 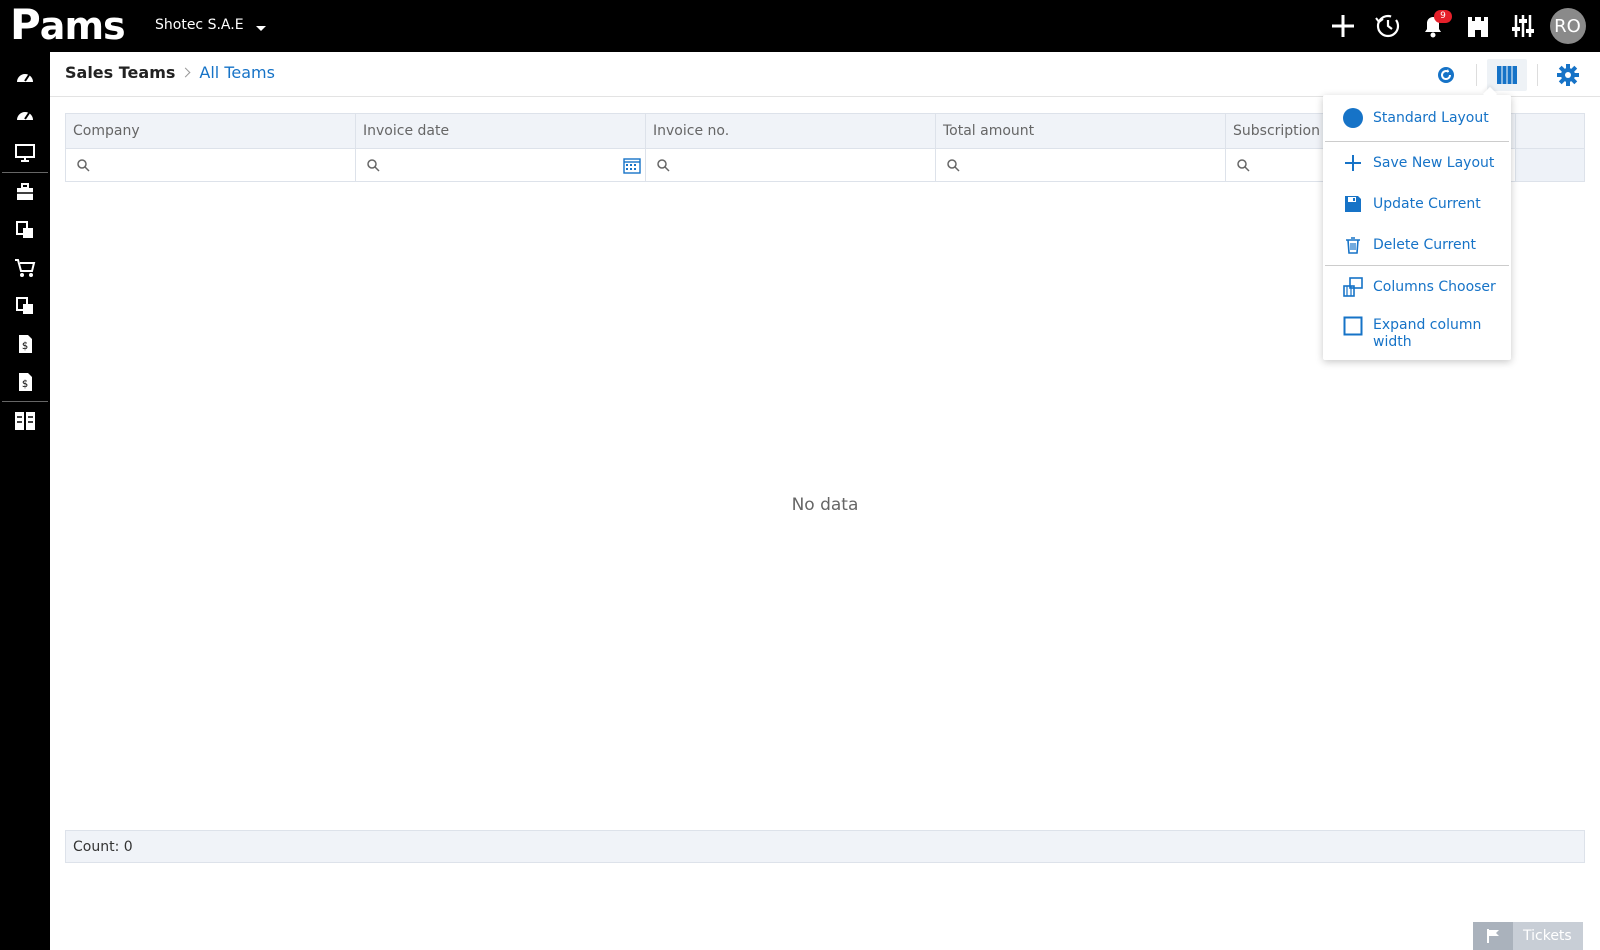 I want to click on refresh-icon, so click(x=1446, y=74).